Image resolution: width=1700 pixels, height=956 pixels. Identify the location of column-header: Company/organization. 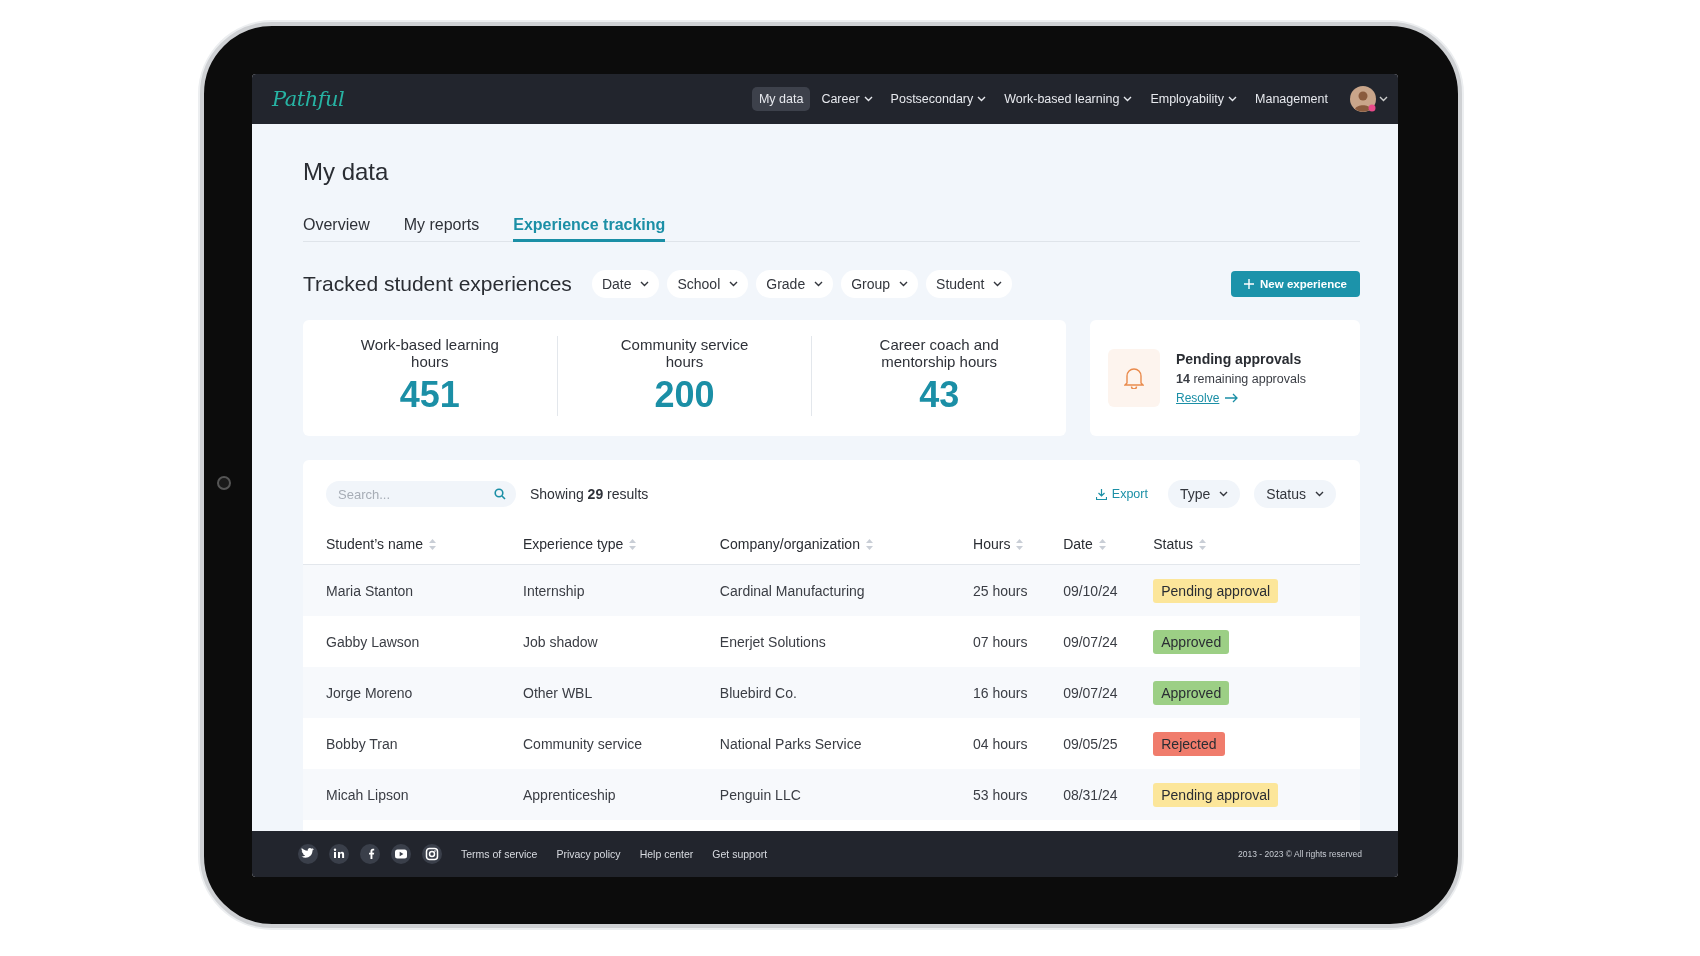
(789, 544).